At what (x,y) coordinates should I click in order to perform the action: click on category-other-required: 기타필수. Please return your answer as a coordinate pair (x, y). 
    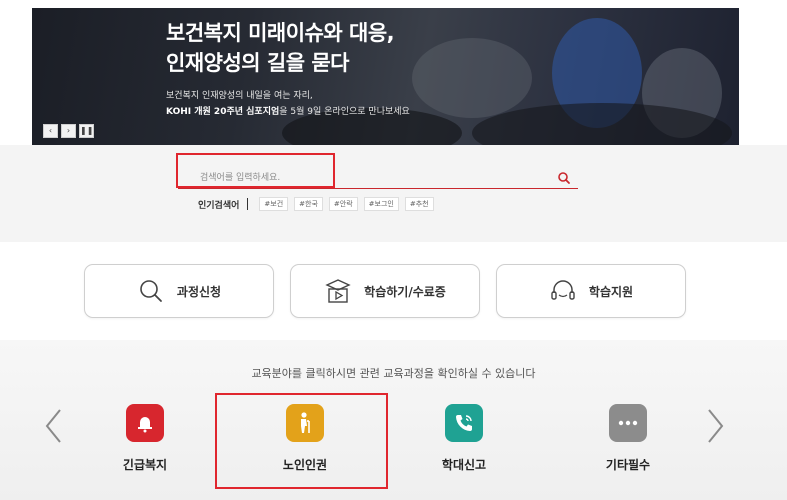
    Looking at the image, I should click on (628, 438).